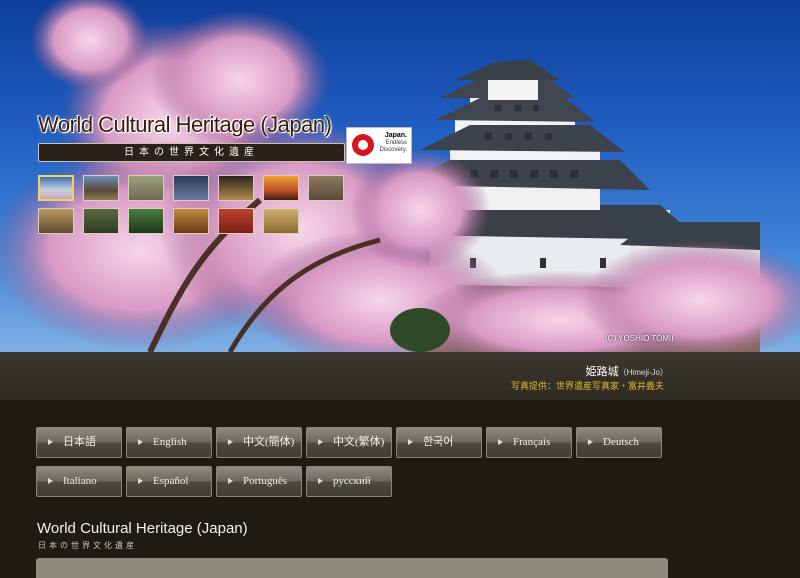  What do you see at coordinates (587, 386) in the screenshot?
I see `photo-credit: 写真提供：世界遺産写真家・富井義夫` at bounding box center [587, 386].